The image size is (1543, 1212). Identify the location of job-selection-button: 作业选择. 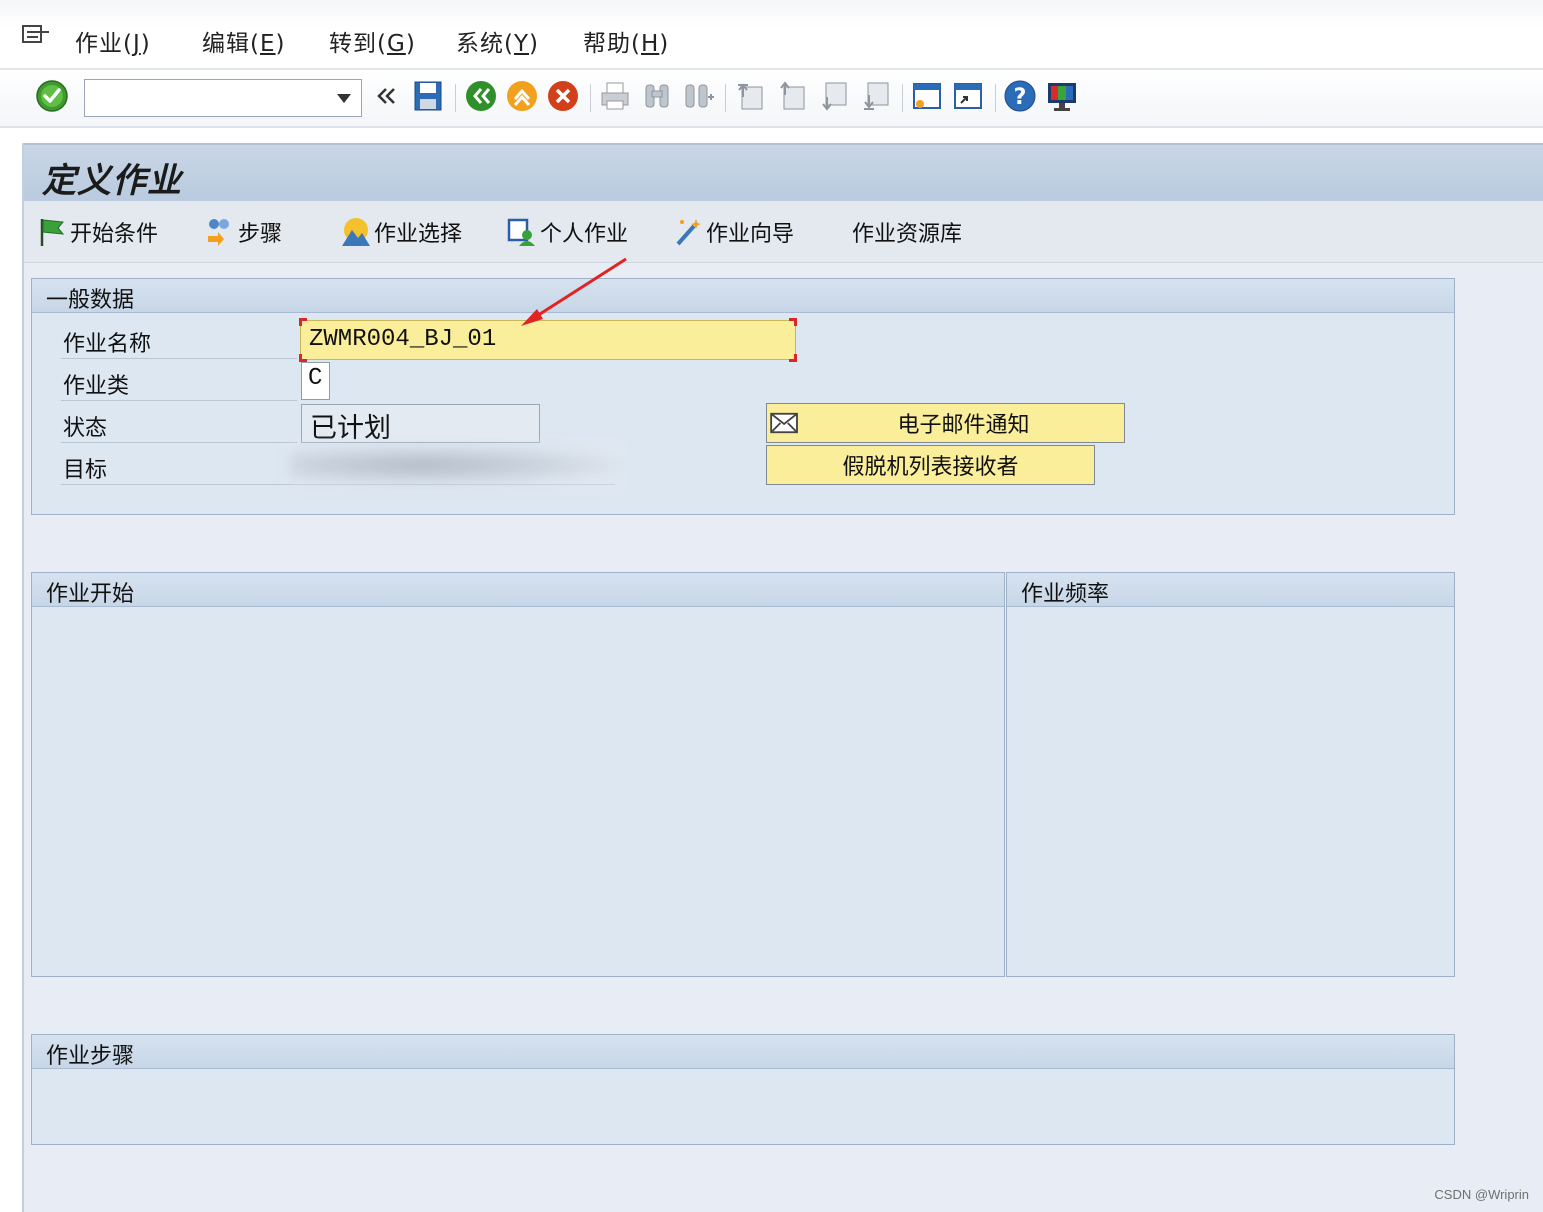
(401, 232).